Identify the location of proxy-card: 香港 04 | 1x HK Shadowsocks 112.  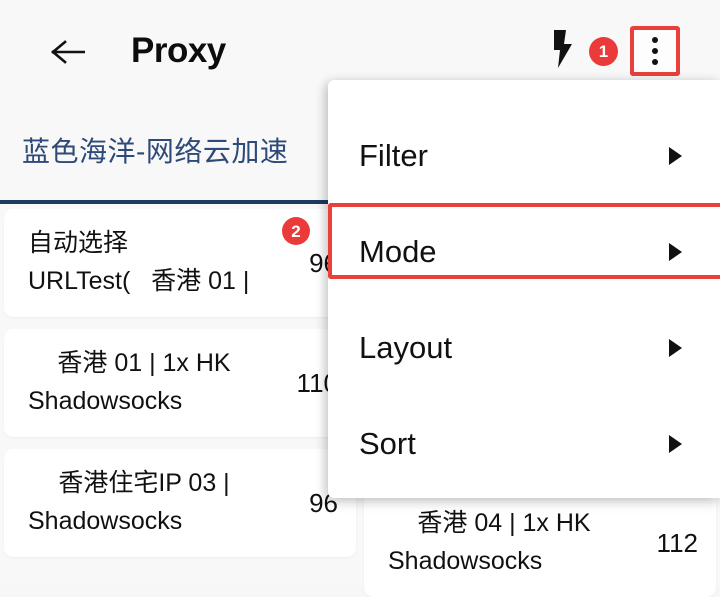
(540, 543).